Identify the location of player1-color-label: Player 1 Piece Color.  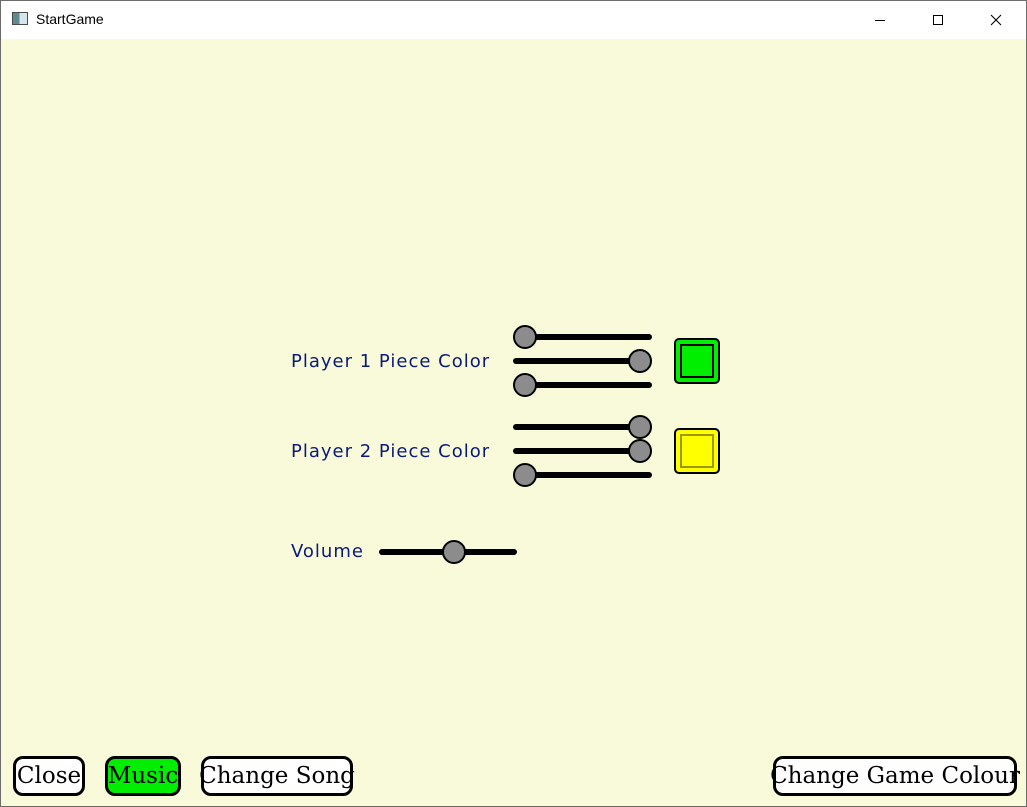
(391, 361).